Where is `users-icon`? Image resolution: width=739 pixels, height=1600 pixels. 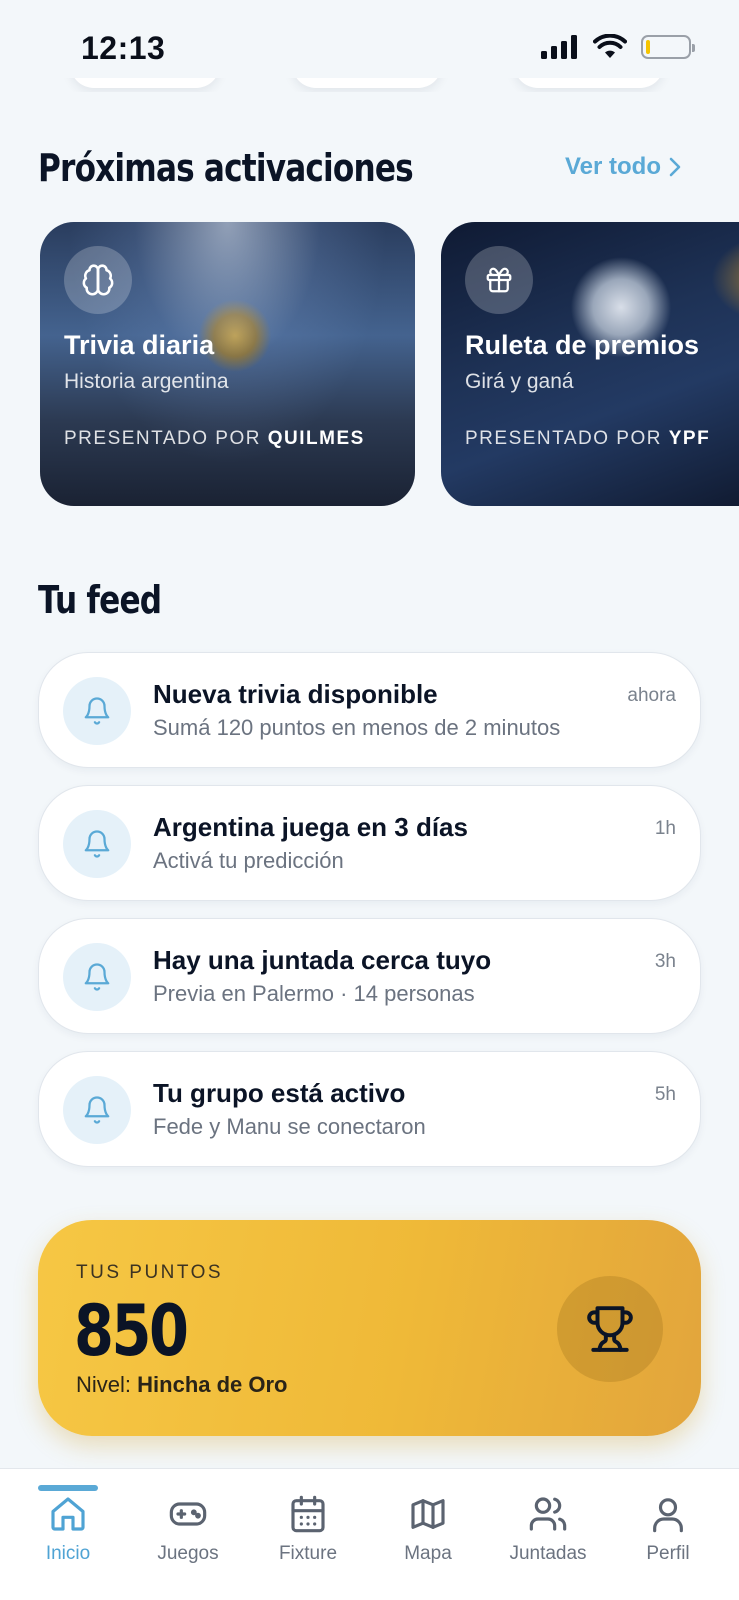
users-icon is located at coordinates (548, 1514).